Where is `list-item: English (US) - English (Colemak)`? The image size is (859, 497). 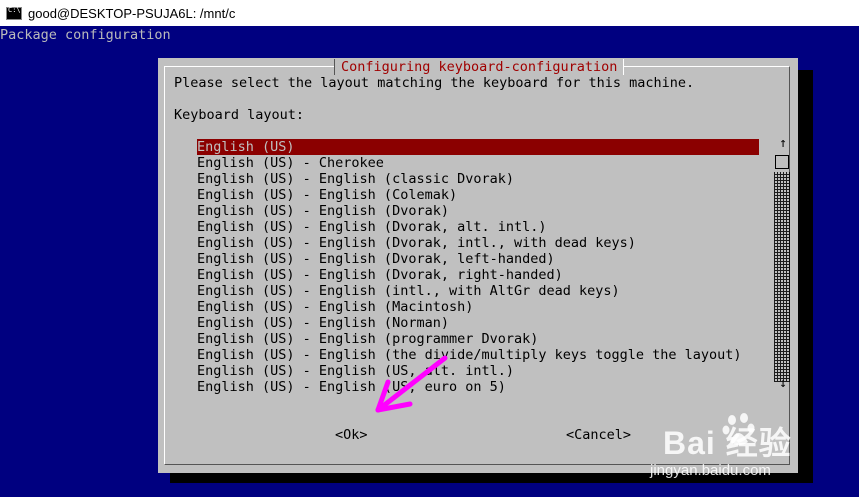
list-item: English (US) - English (Colemak) is located at coordinates (478, 195).